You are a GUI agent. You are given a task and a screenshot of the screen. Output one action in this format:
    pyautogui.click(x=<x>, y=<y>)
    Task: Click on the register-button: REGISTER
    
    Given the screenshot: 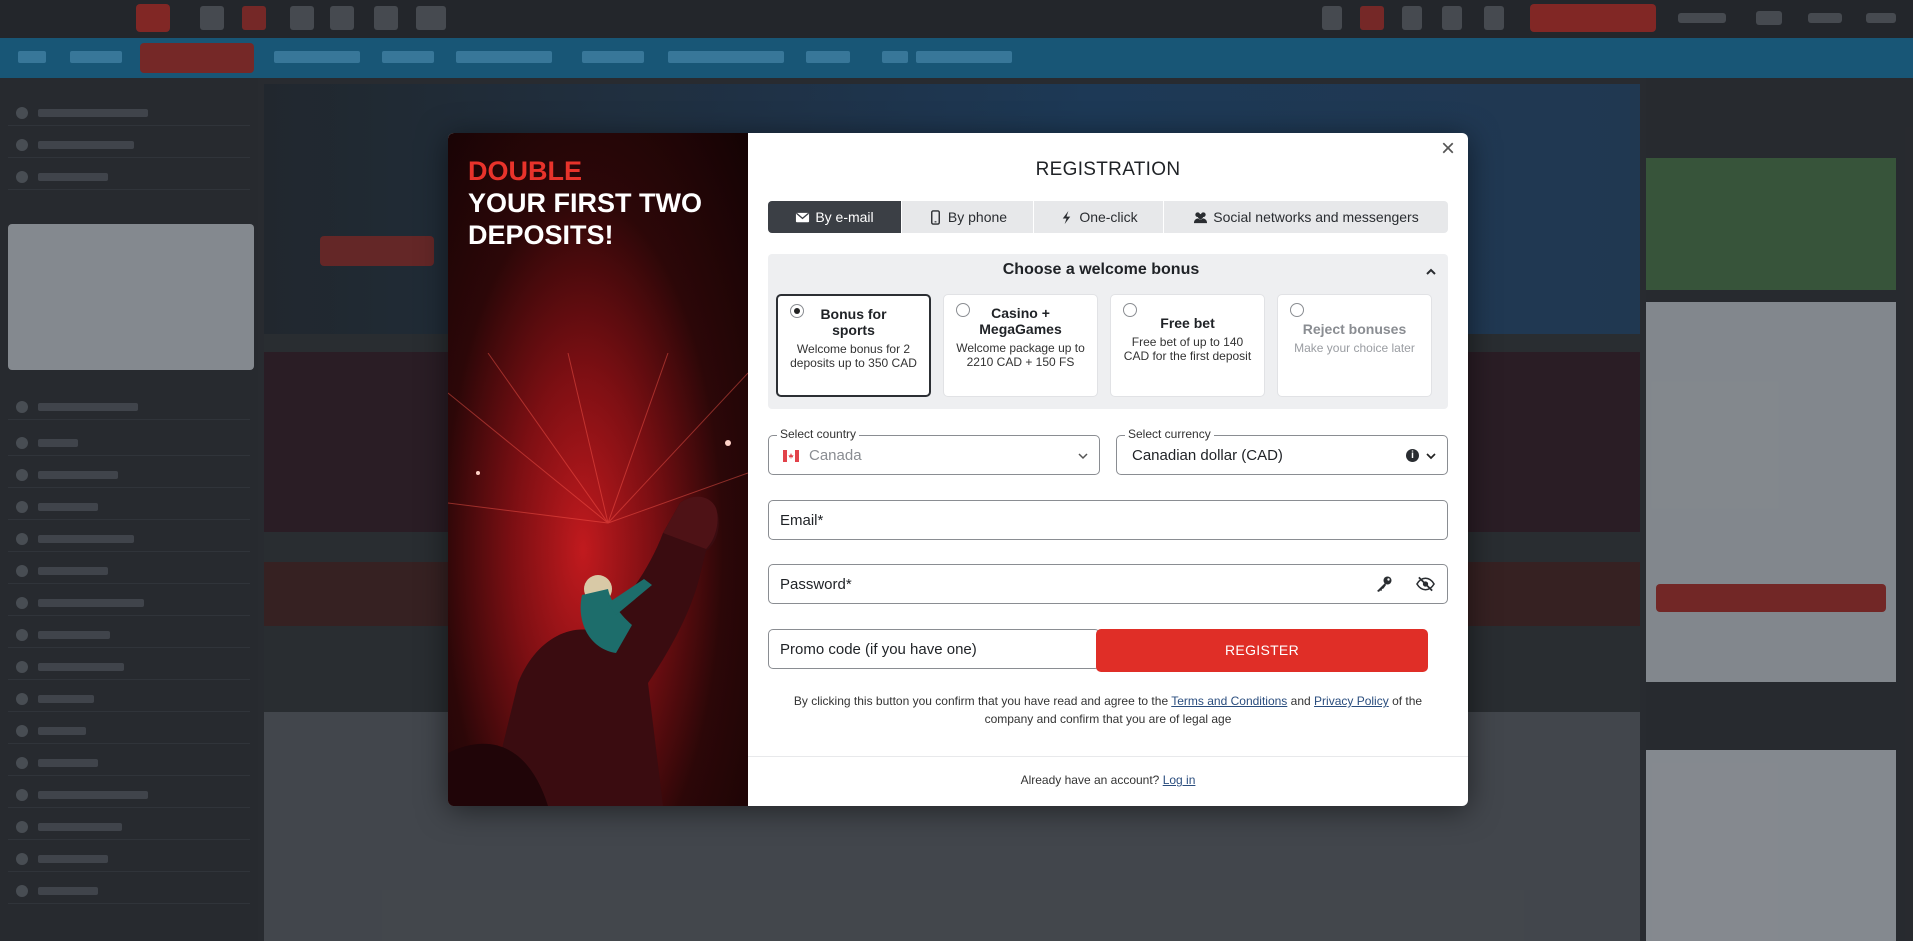 What is the action you would take?
    pyautogui.click(x=1262, y=650)
    